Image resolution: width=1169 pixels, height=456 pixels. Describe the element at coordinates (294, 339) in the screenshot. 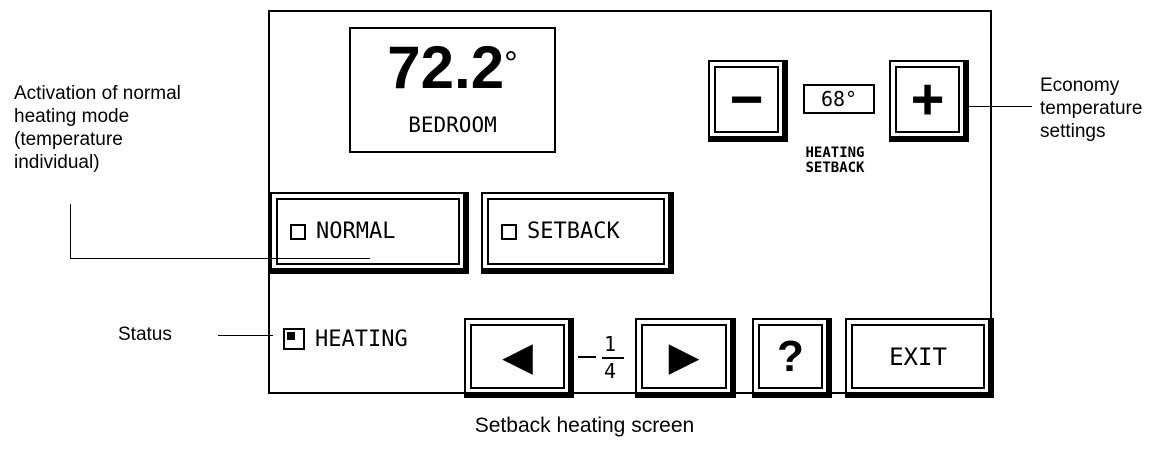

I see `heating-status-indicator` at that location.